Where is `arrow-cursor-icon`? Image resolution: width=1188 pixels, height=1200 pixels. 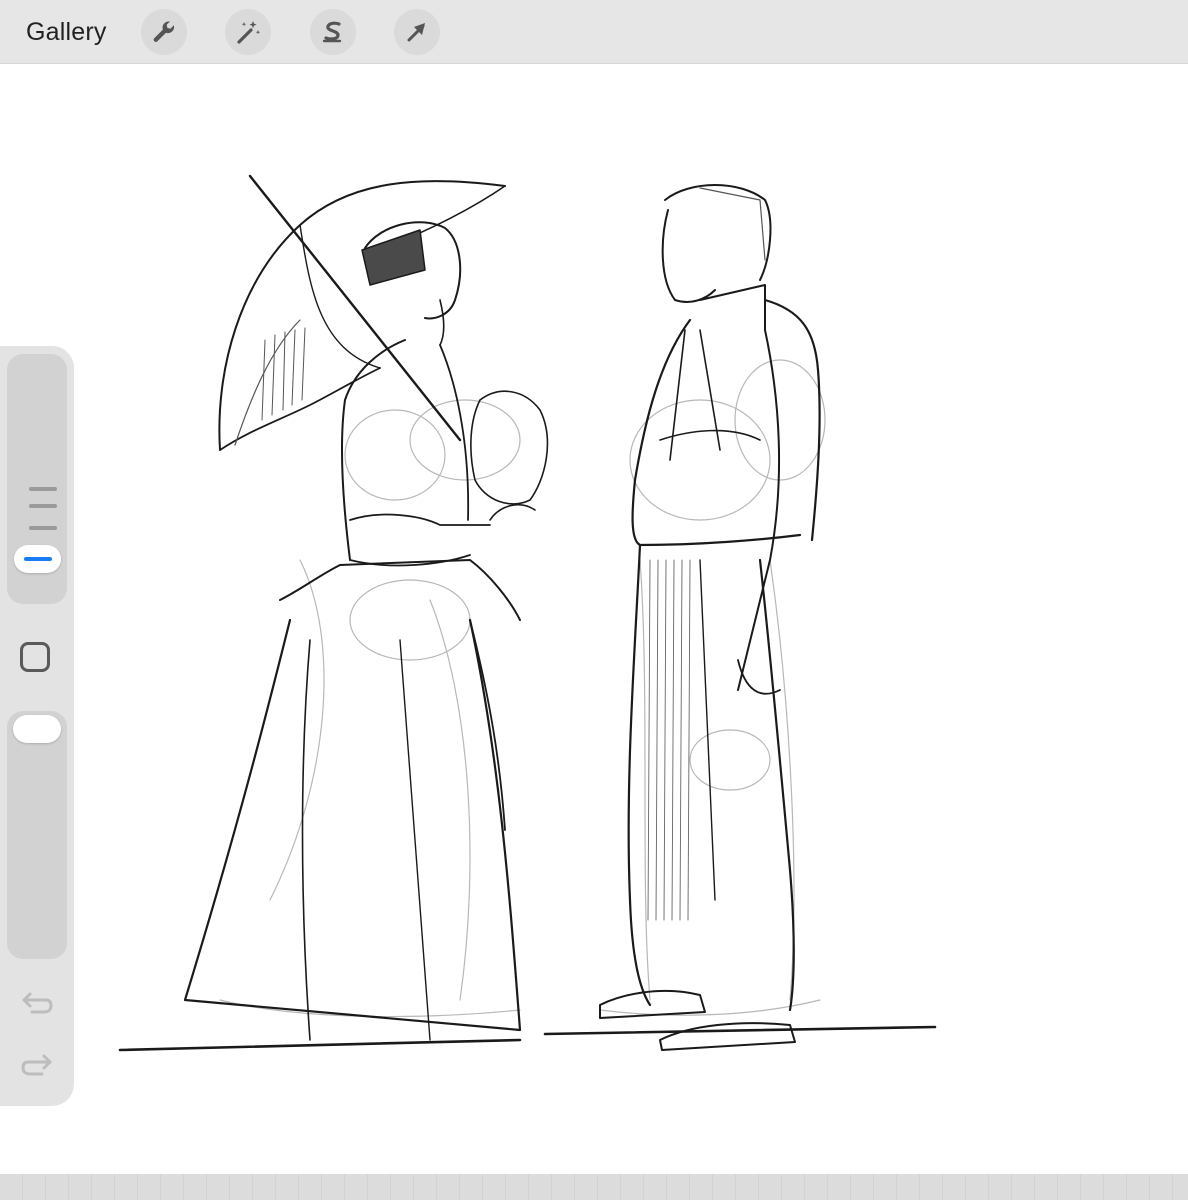 arrow-cursor-icon is located at coordinates (416, 32).